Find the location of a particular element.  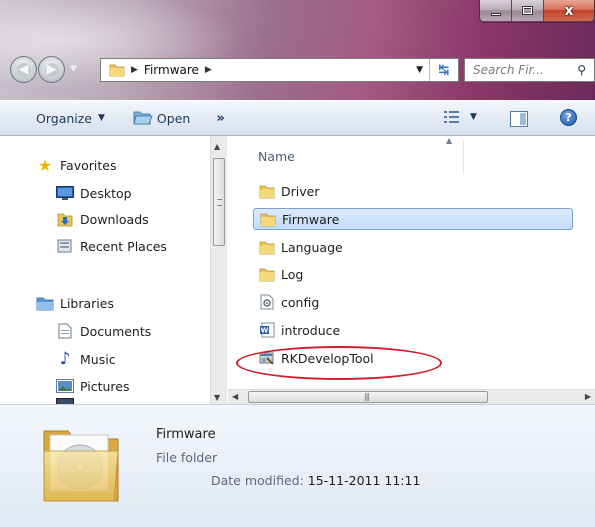

nav-libraries: Libraries is located at coordinates (75, 303).